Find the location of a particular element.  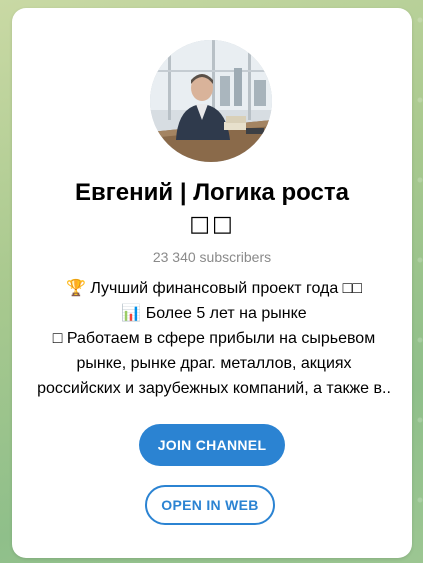

description-line: 📊 Более 5 лет на рынке is located at coordinates (214, 313).